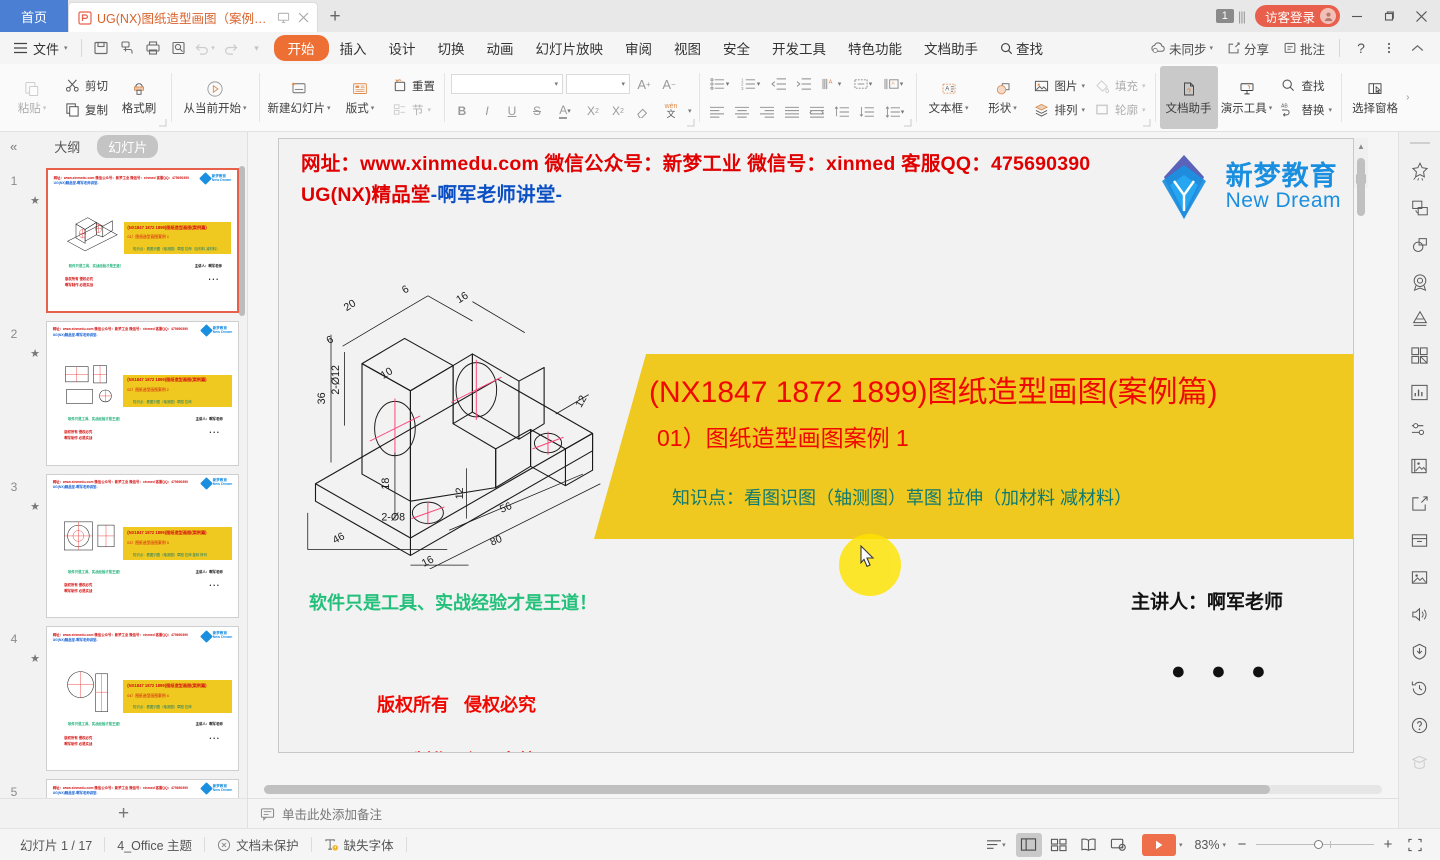  I want to click on undo-icon: ▾, so click(205, 48).